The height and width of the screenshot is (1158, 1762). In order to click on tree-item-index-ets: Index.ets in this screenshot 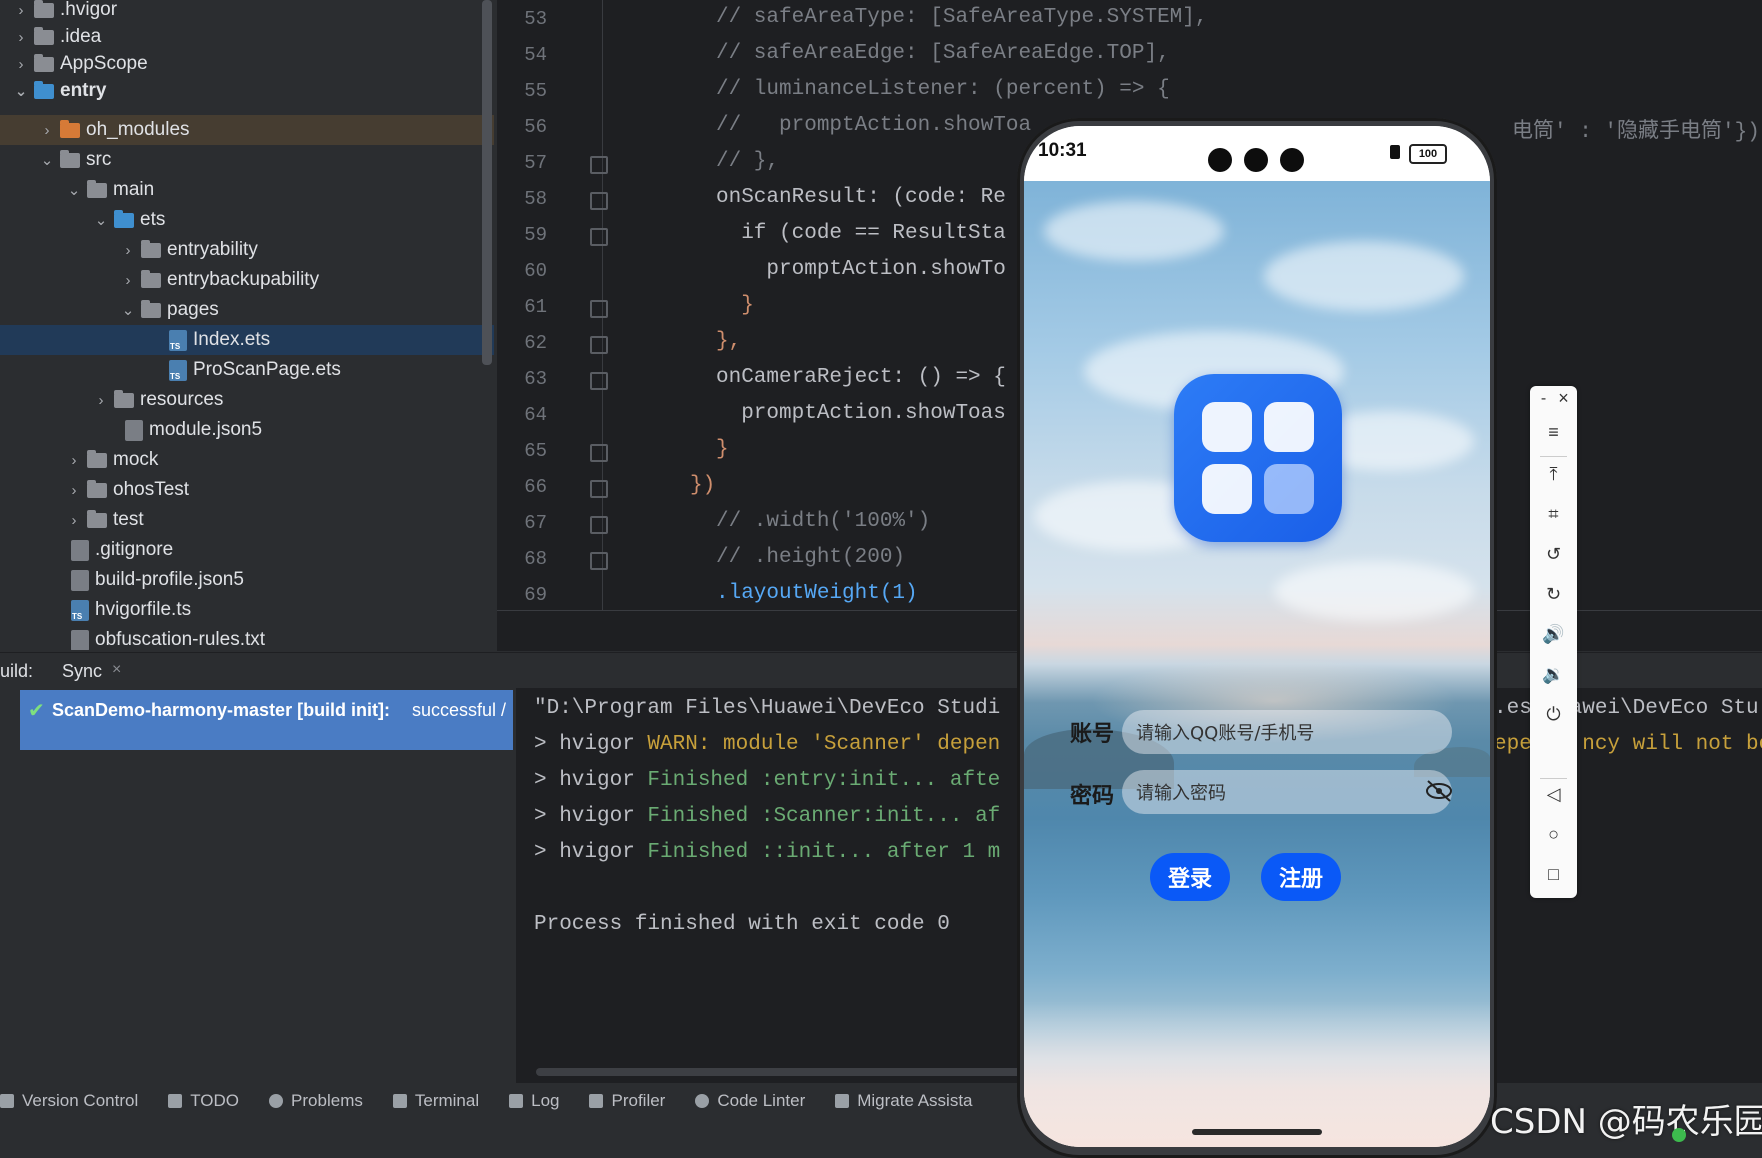, I will do `click(247, 340)`.